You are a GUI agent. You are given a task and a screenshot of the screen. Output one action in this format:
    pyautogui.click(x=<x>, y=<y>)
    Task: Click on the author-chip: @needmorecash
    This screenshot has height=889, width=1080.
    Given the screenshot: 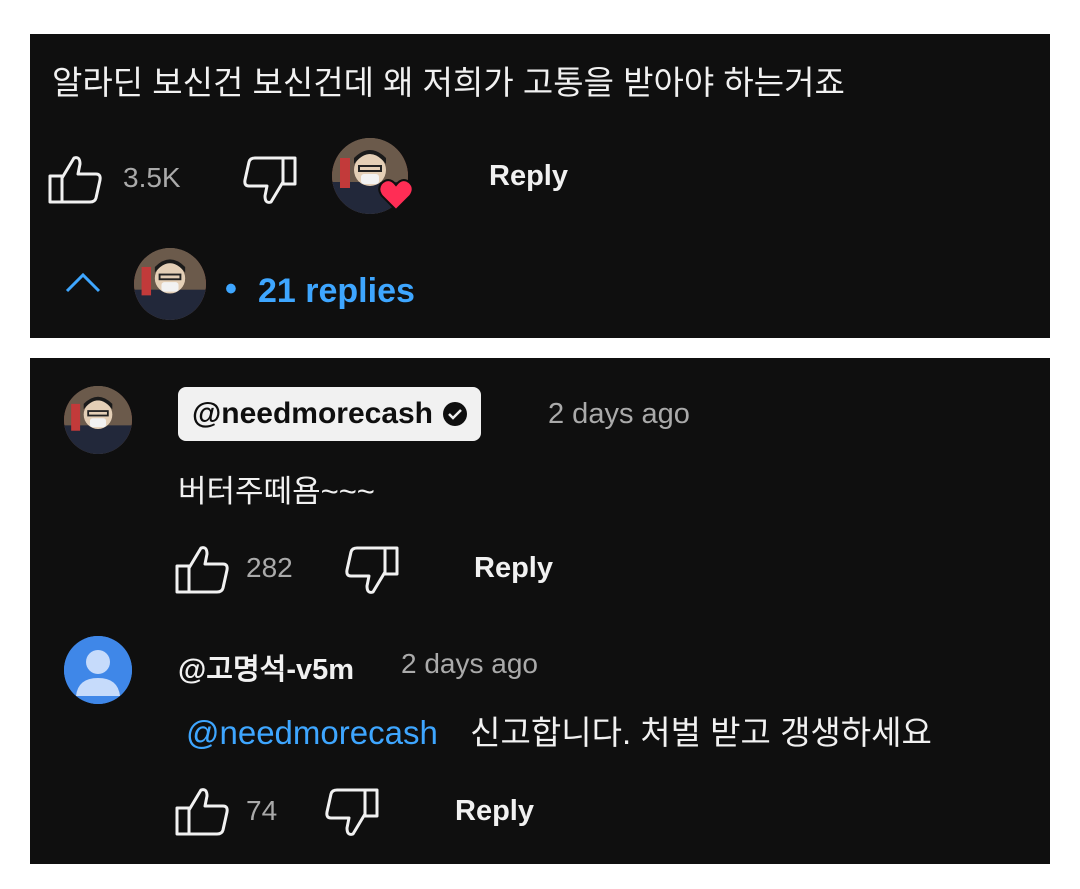 What is the action you would take?
    pyautogui.click(x=330, y=414)
    